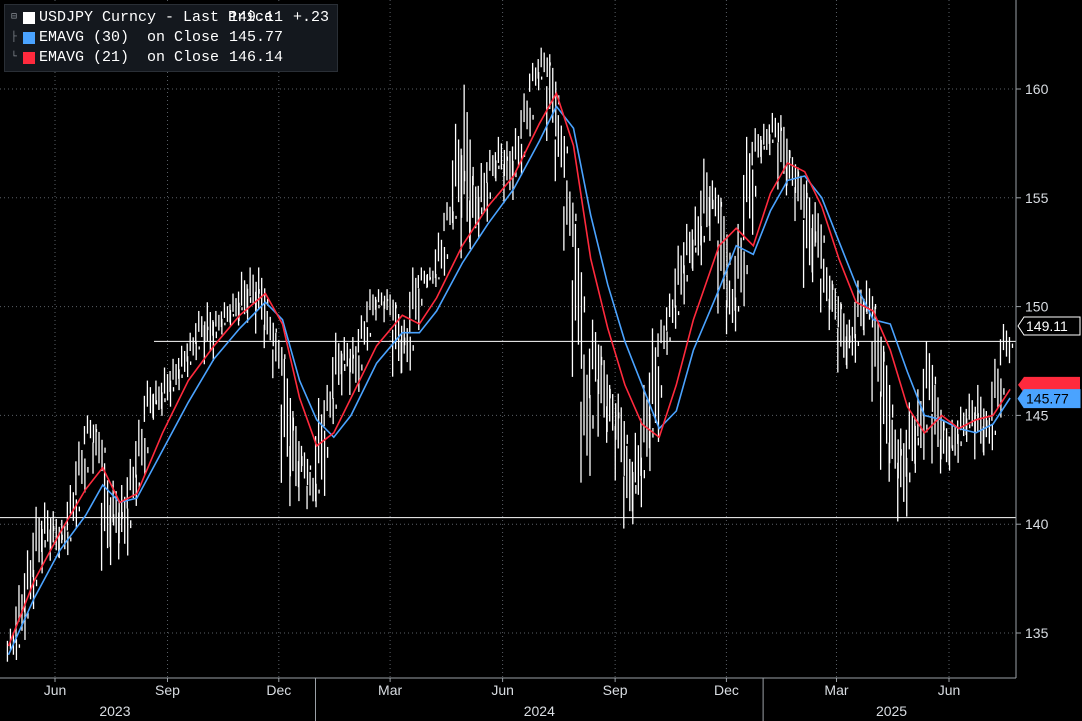 Image resolution: width=1082 pixels, height=721 pixels. What do you see at coordinates (29, 38) in the screenshot?
I see `legend-swatch-ema30` at bounding box center [29, 38].